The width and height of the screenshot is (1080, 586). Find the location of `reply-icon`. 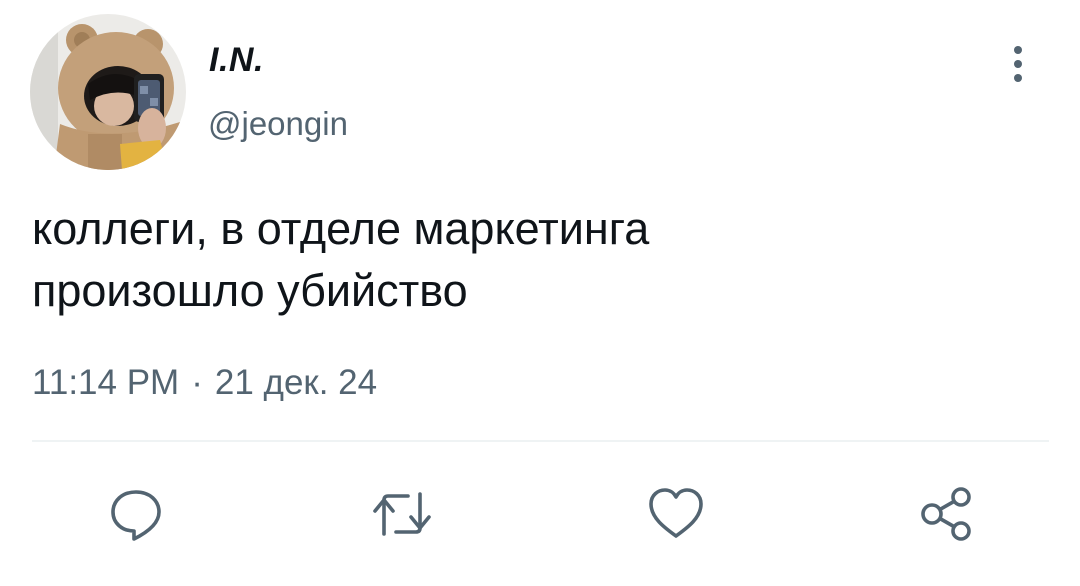

reply-icon is located at coordinates (136, 515).